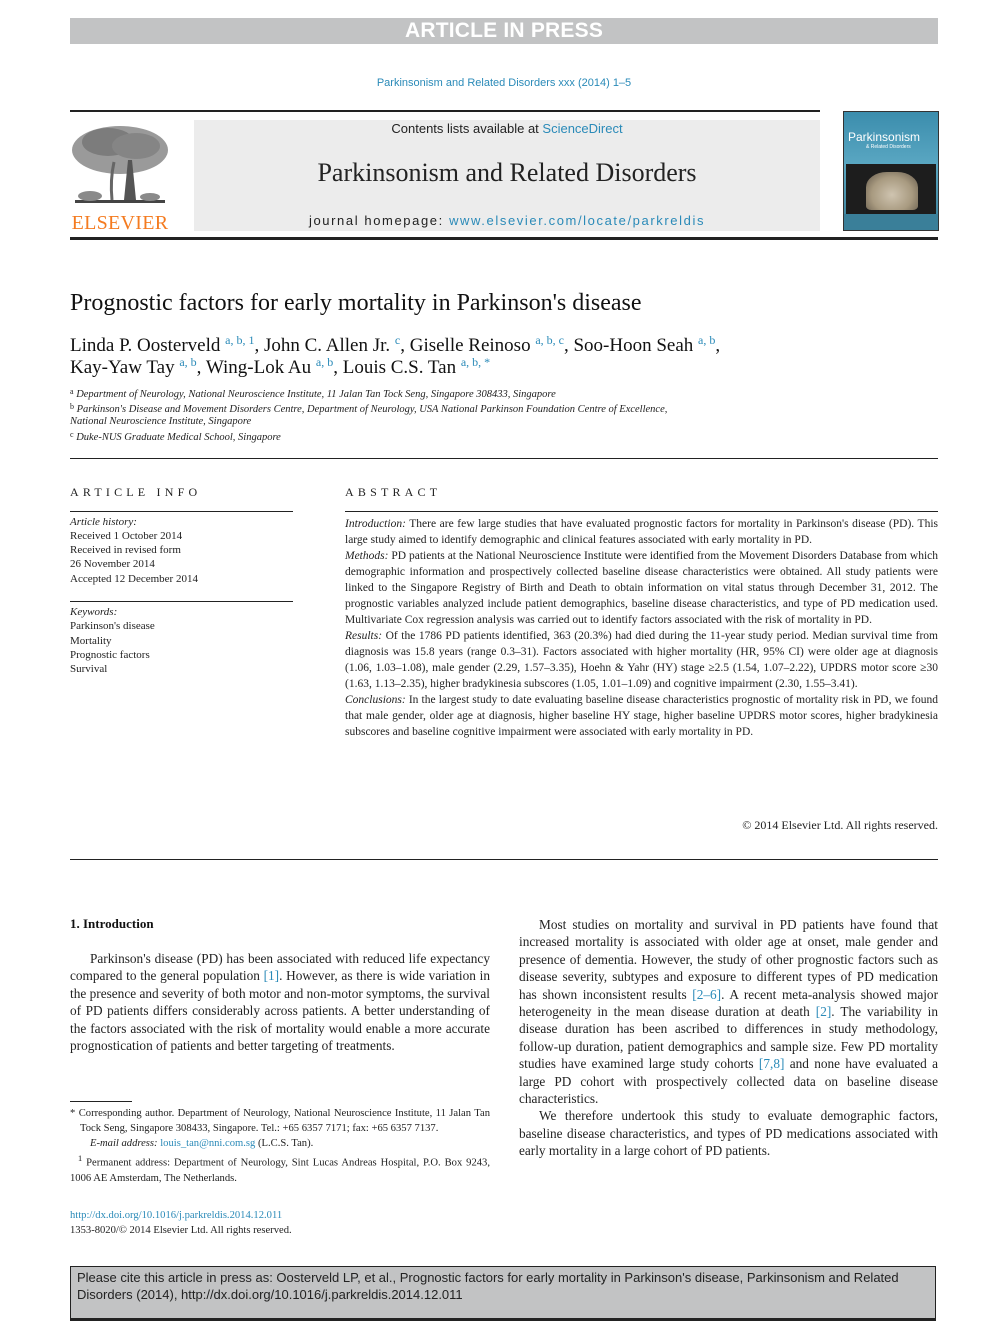  What do you see at coordinates (89, 669) in the screenshot?
I see `keyword-item: Survival` at bounding box center [89, 669].